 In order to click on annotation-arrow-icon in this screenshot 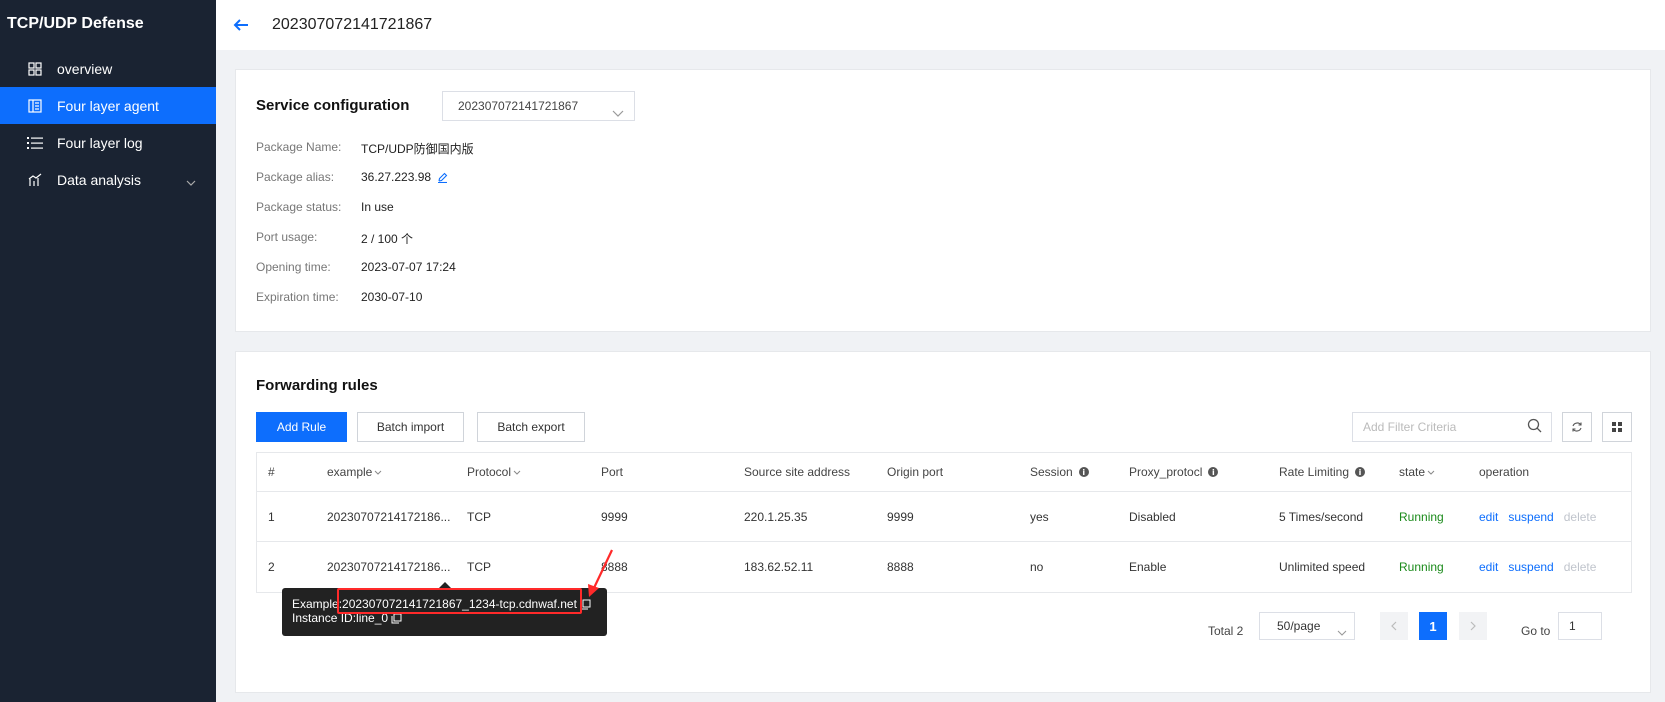, I will do `click(600, 573)`.